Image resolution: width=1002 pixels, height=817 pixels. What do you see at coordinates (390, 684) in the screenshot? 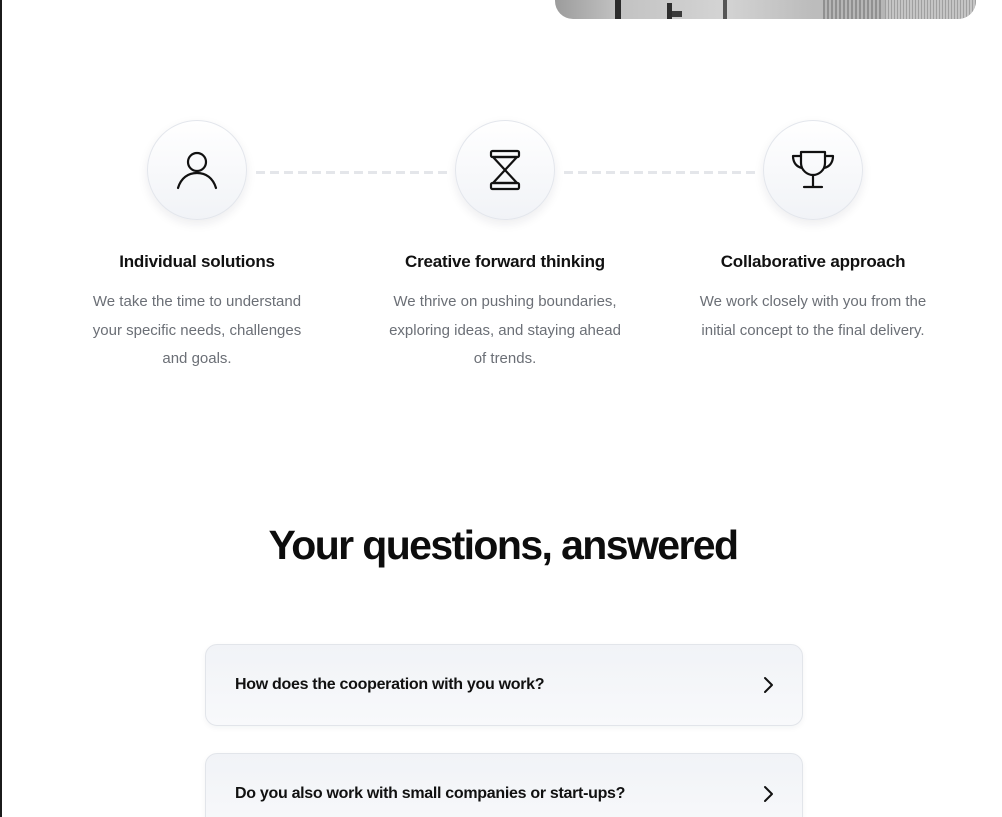
I see `faq-question: How does the cooperation with you work?` at bounding box center [390, 684].